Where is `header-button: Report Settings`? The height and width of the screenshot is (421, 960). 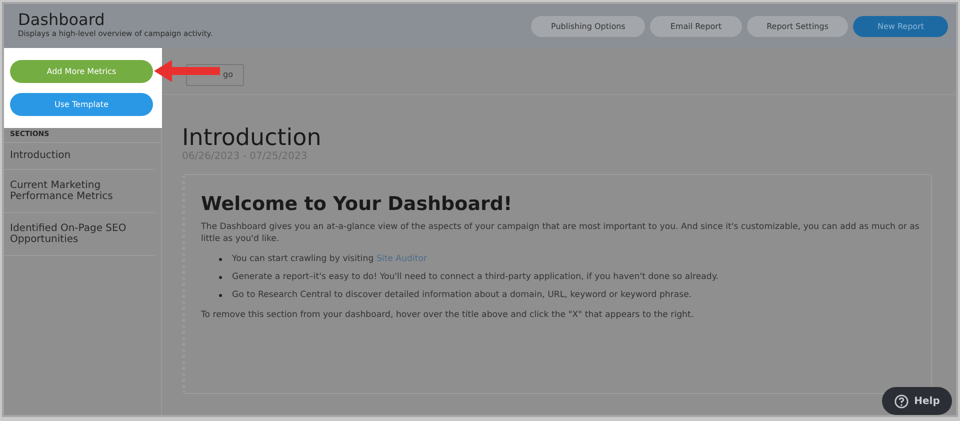 header-button: Report Settings is located at coordinates (797, 26).